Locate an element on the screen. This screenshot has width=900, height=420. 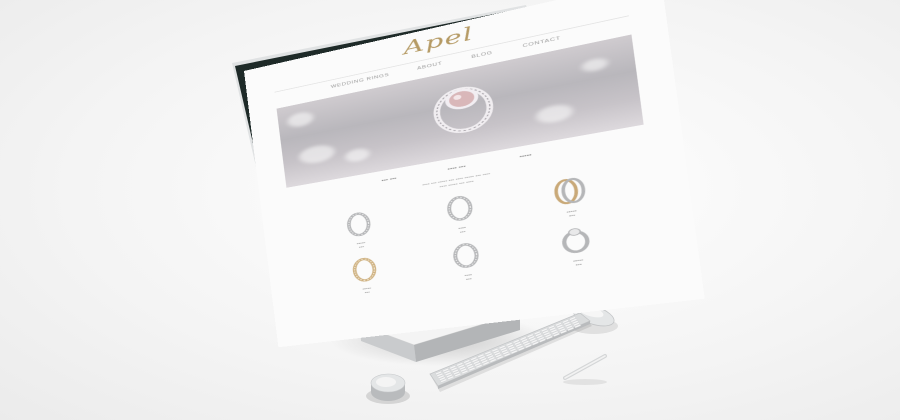
product-card: ▪▪▪▪ ▪▪▪ is located at coordinates (467, 259).